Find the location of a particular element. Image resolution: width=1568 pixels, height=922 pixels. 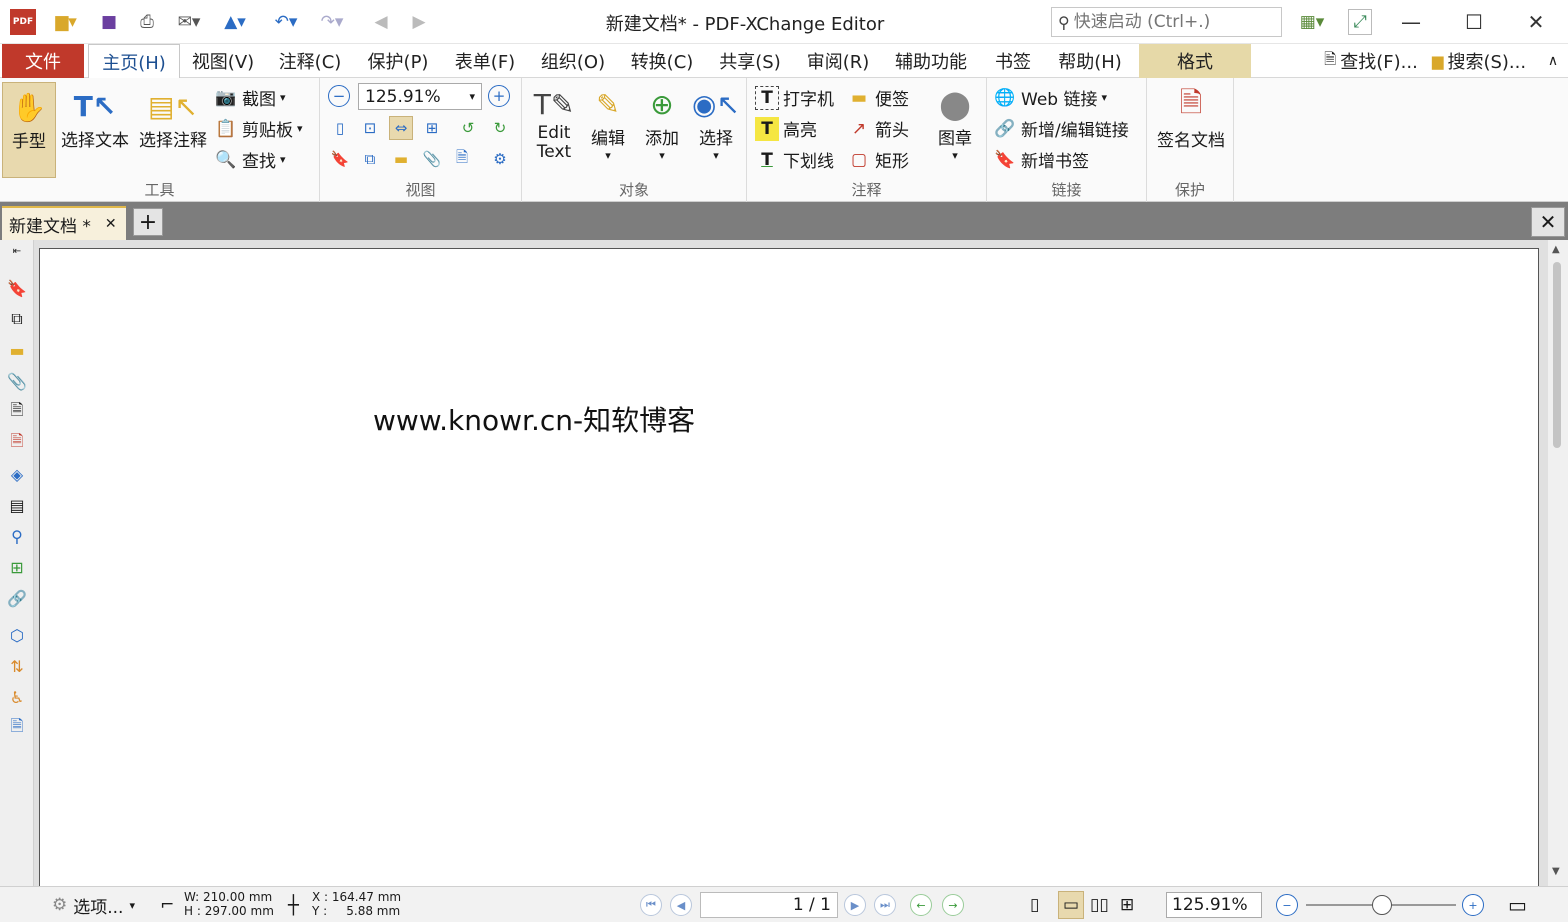

tab-comment: 注释(C) is located at coordinates (310, 61).